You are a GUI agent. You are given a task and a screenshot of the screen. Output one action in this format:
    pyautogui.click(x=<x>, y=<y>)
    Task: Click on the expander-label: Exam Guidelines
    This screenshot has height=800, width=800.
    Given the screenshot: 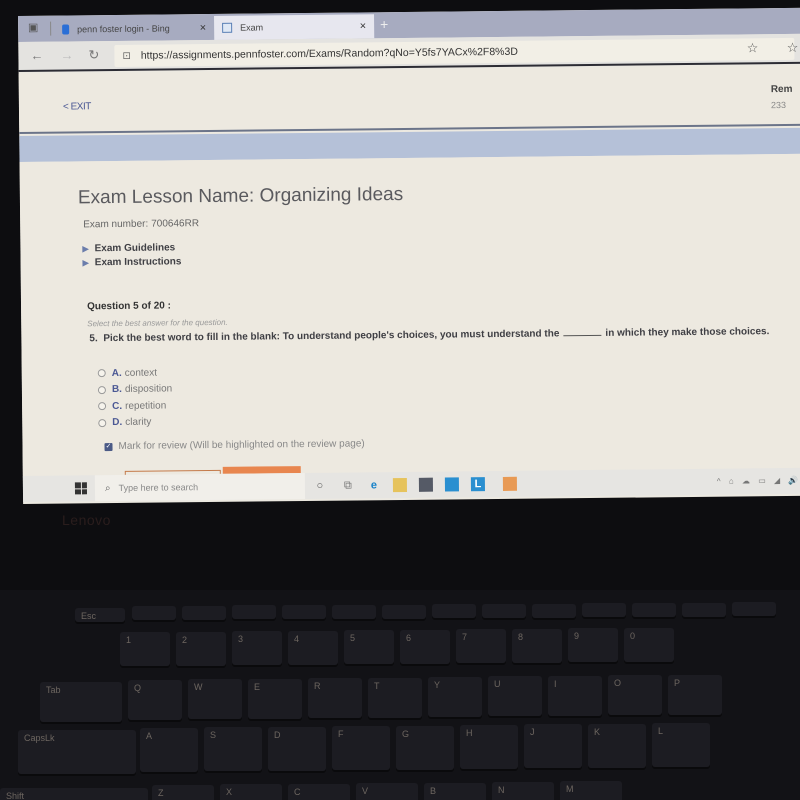 What is the action you would take?
    pyautogui.click(x=135, y=248)
    